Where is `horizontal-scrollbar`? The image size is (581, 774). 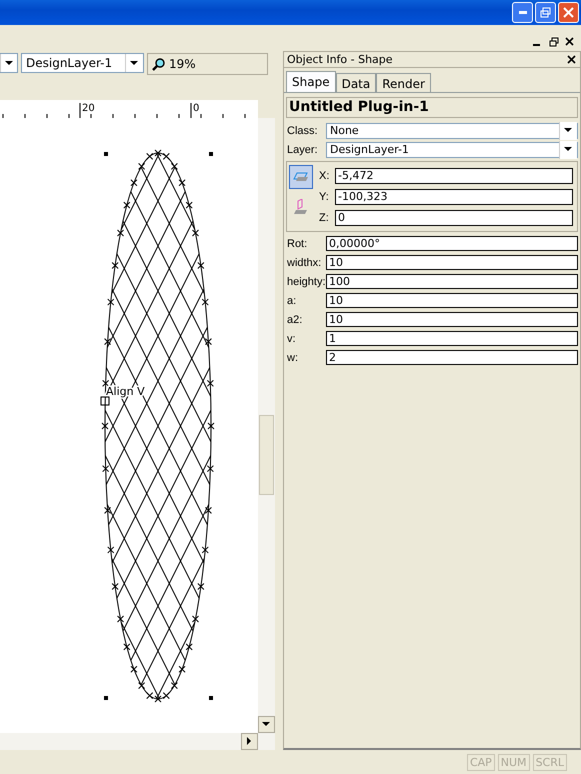 horizontal-scrollbar is located at coordinates (137, 741).